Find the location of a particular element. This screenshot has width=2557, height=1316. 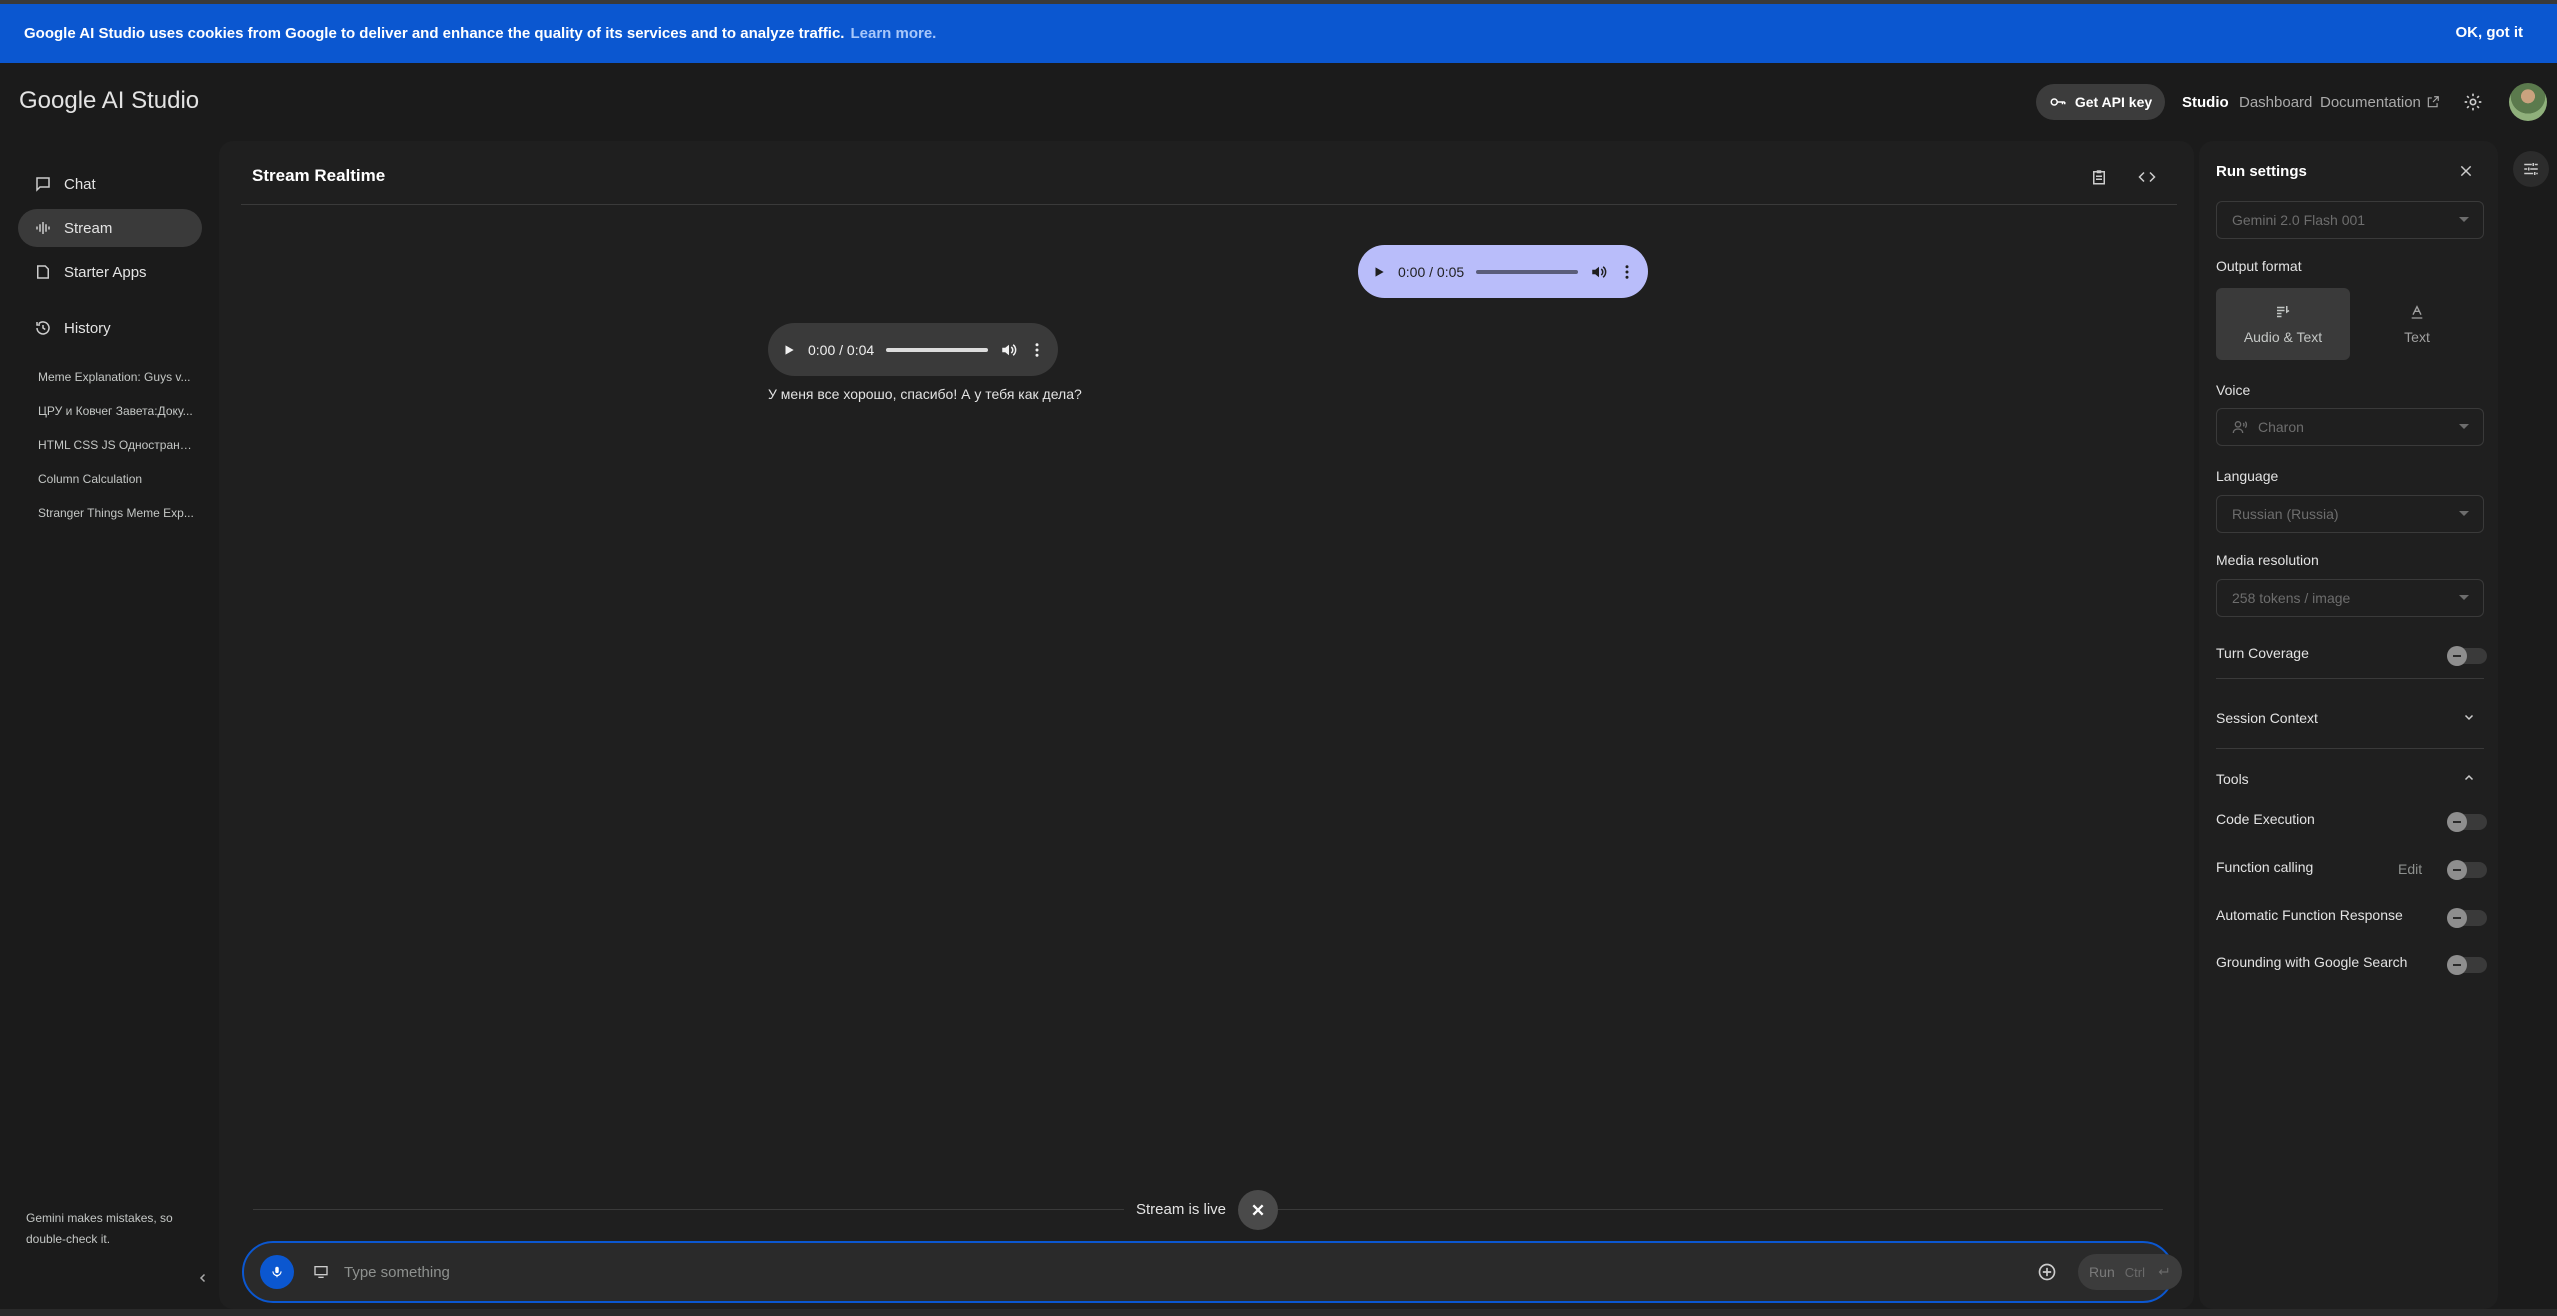

toggle-settings-button is located at coordinates (2531, 169).